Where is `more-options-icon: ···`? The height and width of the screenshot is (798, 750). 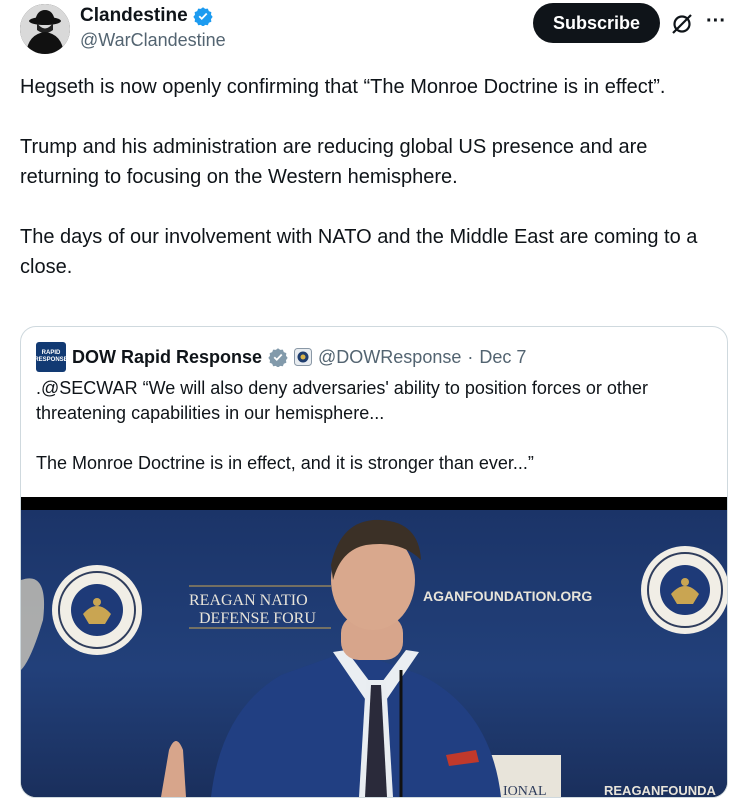 more-options-icon: ··· is located at coordinates (716, 21).